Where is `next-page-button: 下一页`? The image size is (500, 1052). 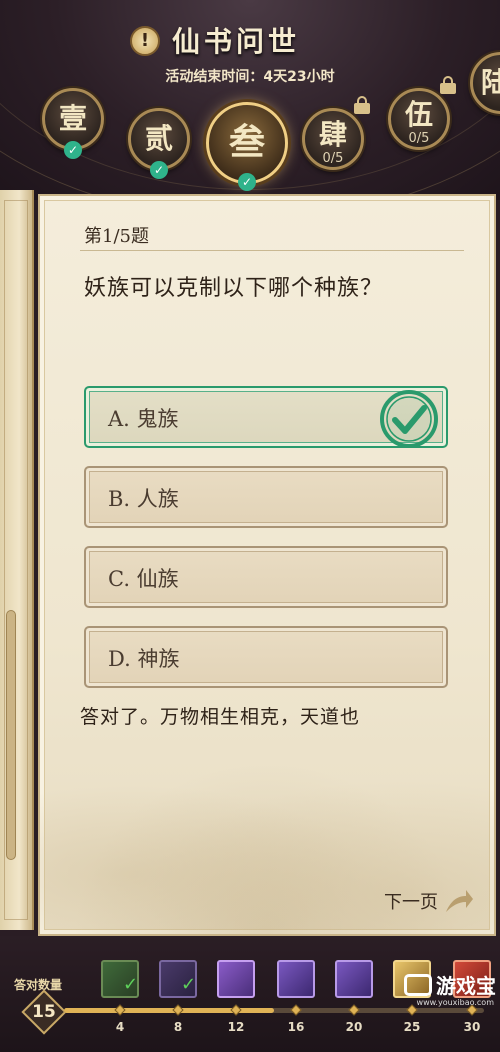 next-page-button: 下一页 is located at coordinates (429, 901).